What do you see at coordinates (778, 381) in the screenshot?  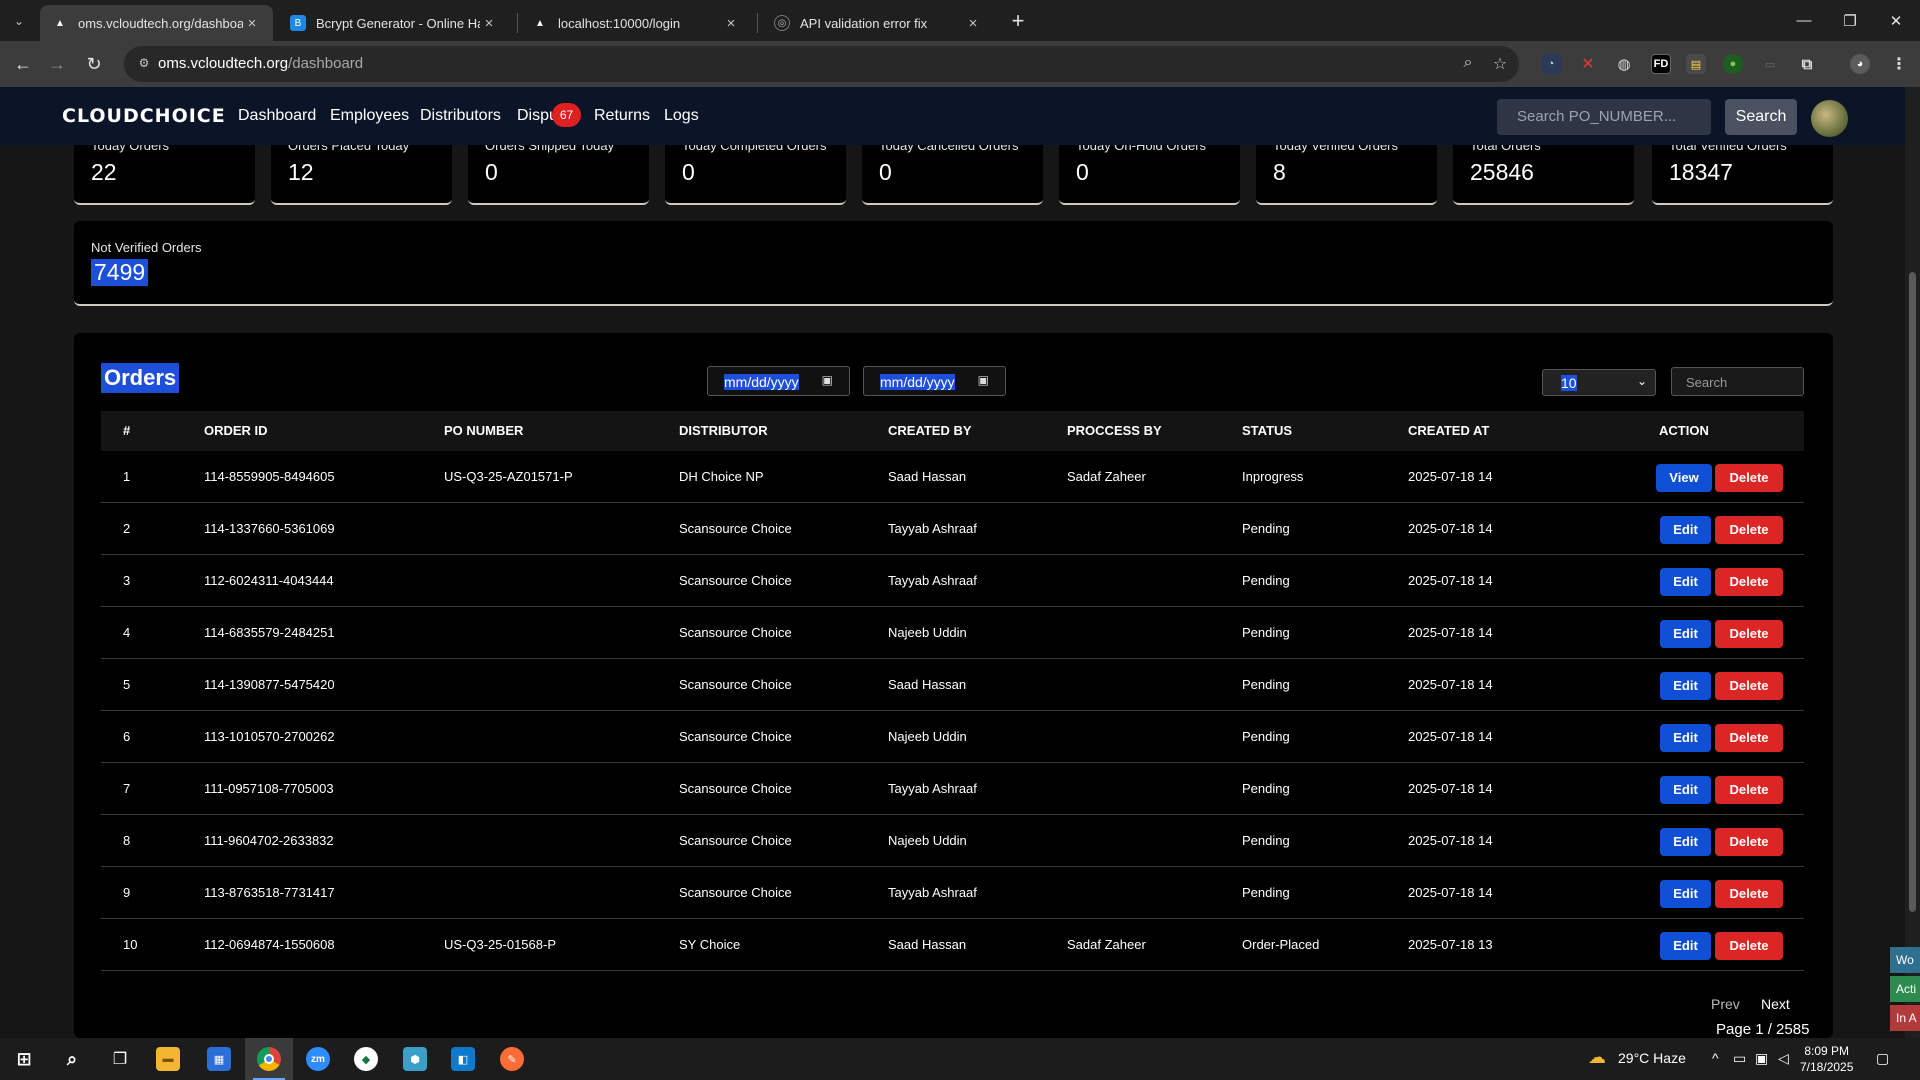 I see `date-from-input: mm/dd/yyyy ▣` at bounding box center [778, 381].